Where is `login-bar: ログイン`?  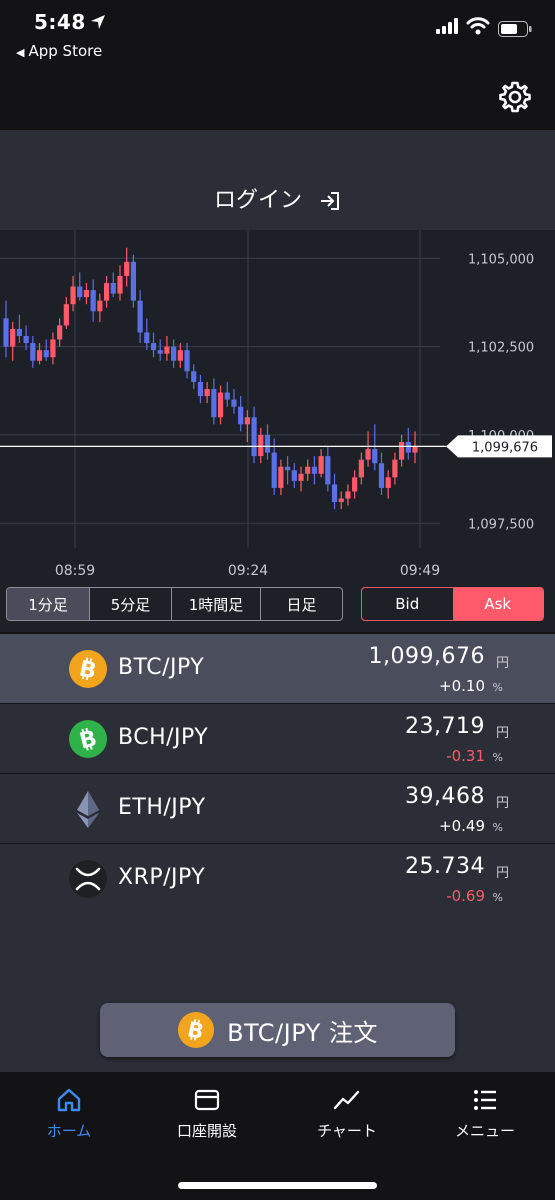
login-bar: ログイン is located at coordinates (277, 180).